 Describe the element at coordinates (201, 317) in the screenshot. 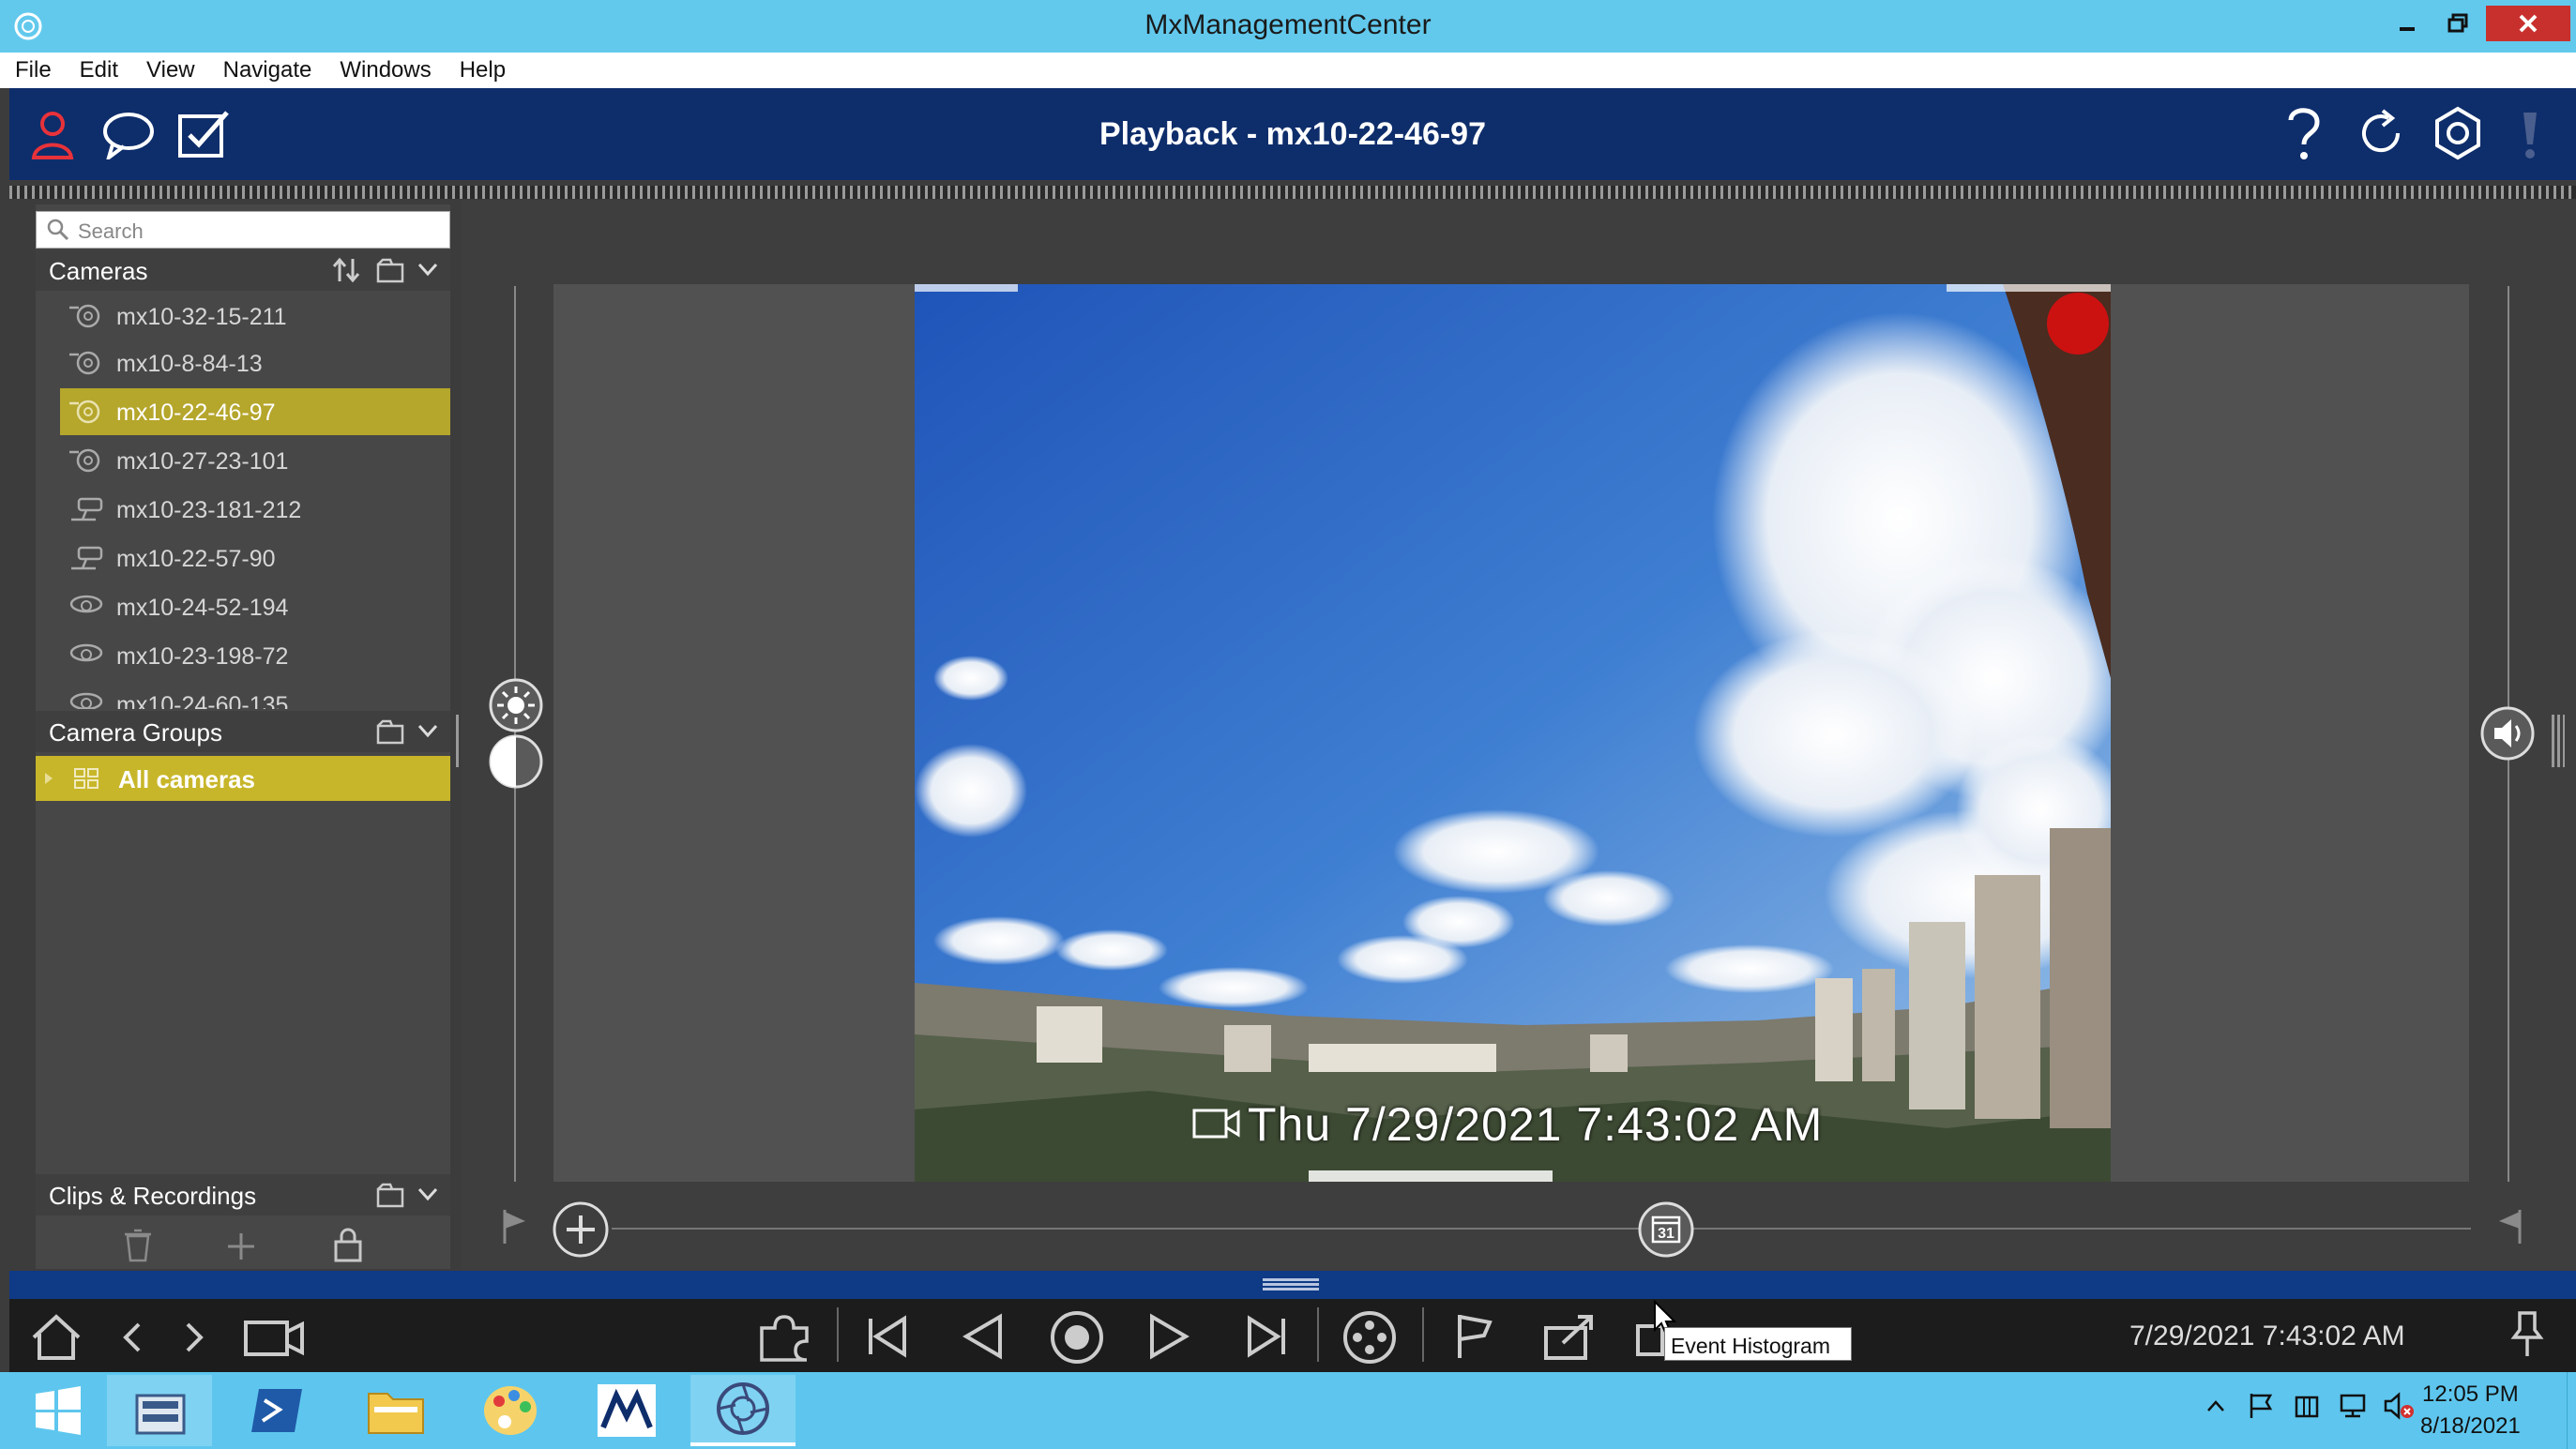

I see `camera-label: mx10-32-15-211` at that location.